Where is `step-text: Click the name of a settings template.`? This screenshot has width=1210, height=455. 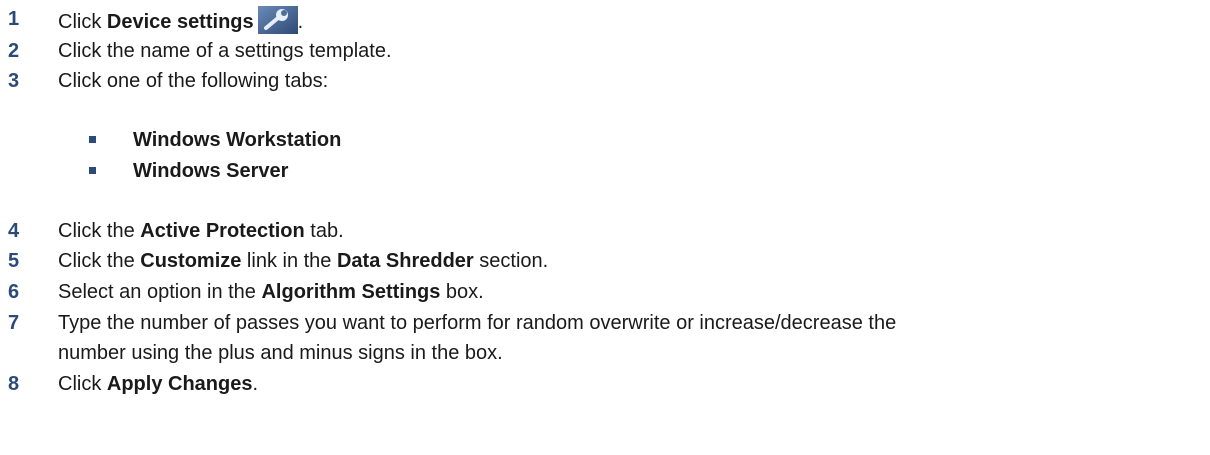
step-text: Click the name of a settings template. is located at coordinates (225, 51).